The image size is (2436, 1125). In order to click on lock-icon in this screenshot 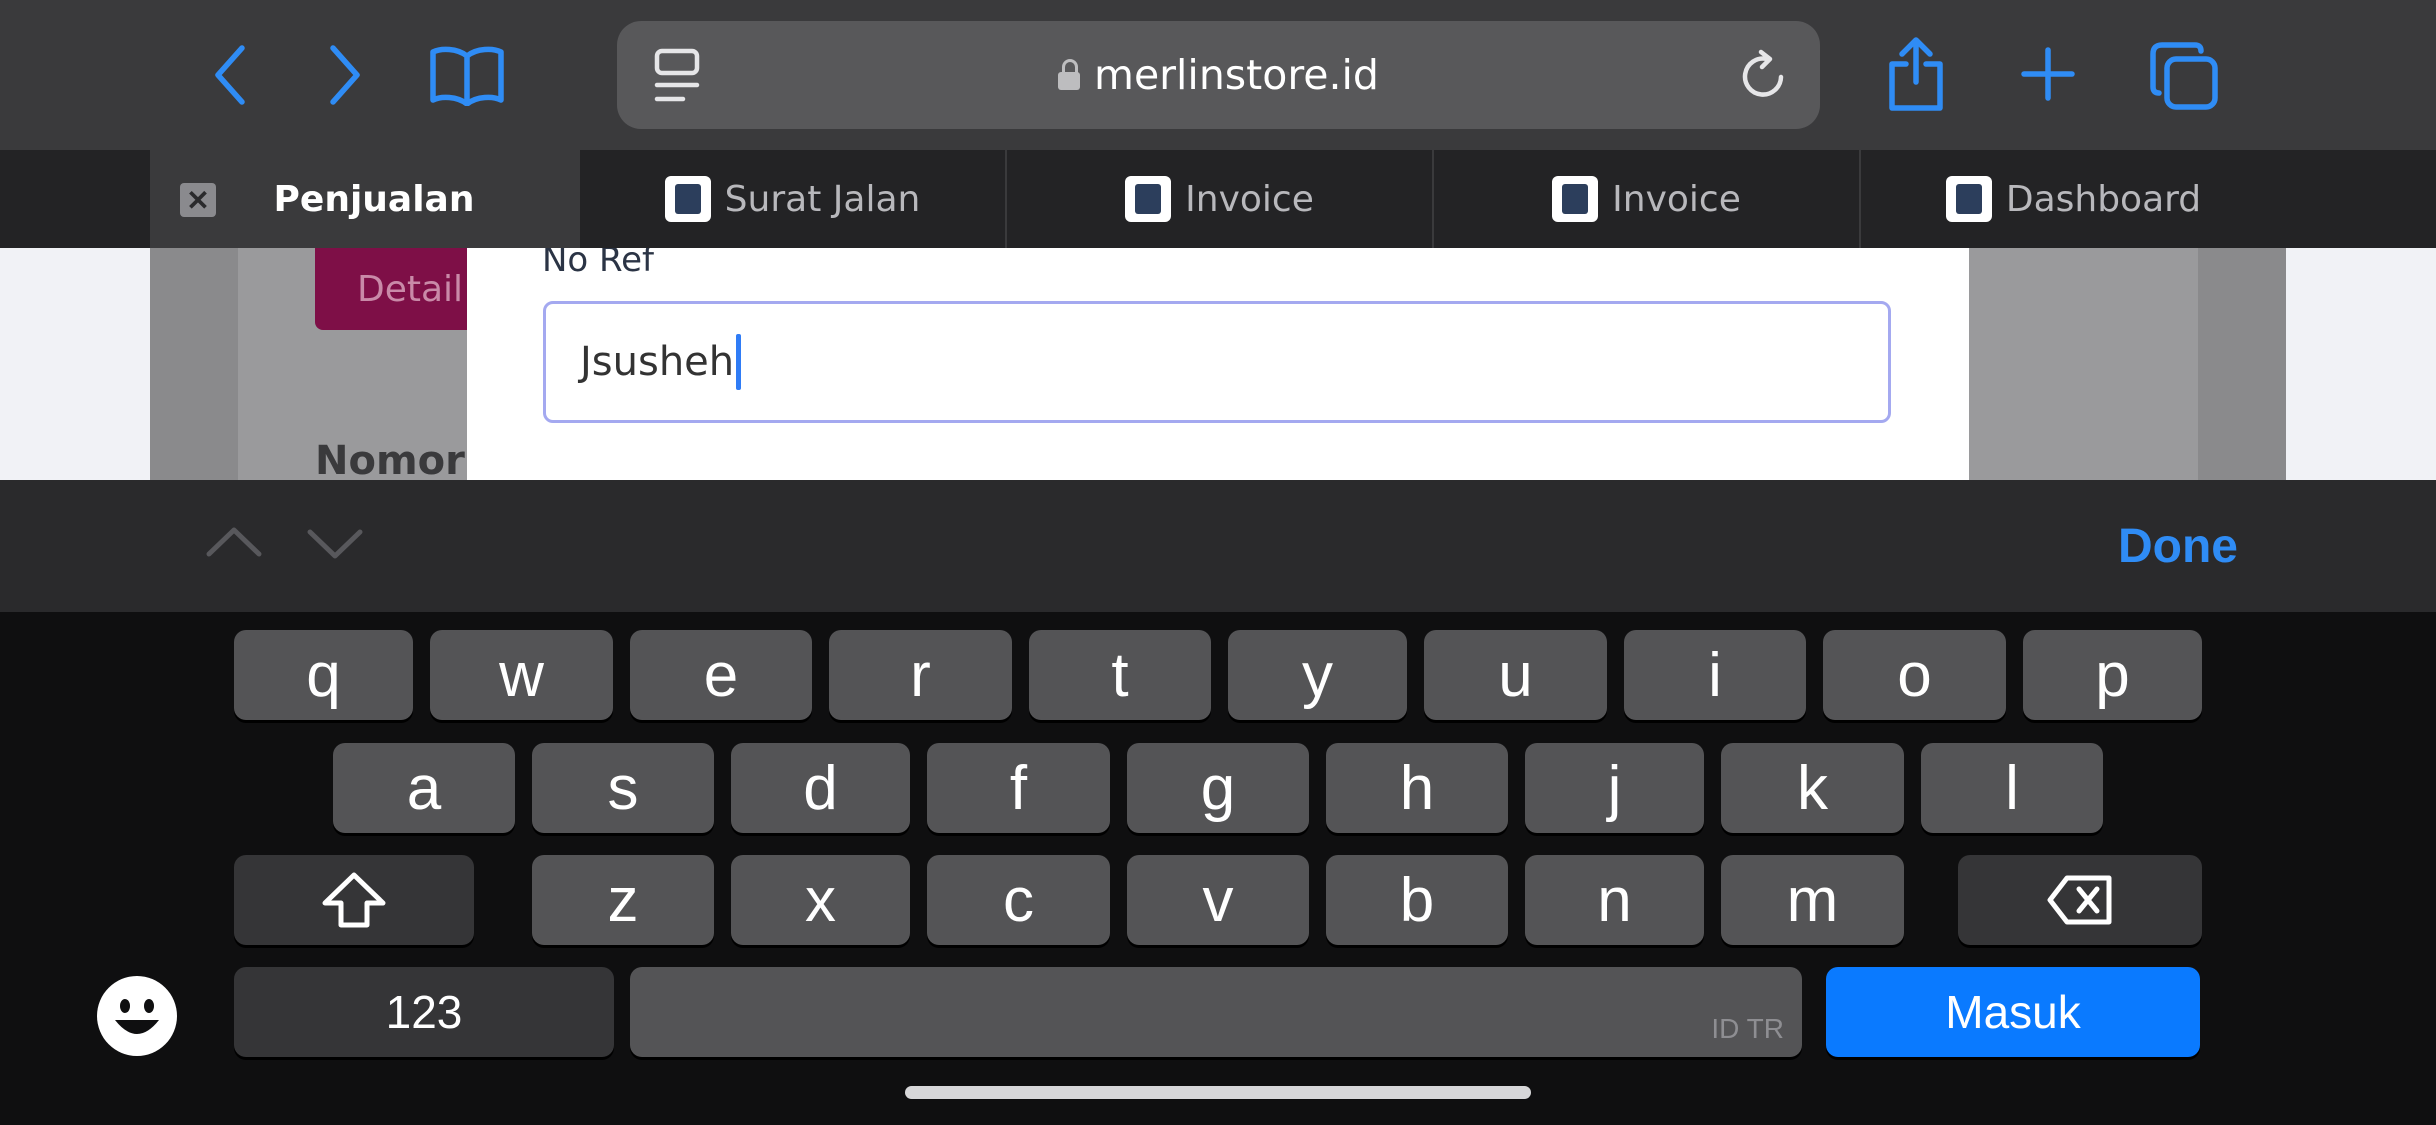, I will do `click(1069, 74)`.